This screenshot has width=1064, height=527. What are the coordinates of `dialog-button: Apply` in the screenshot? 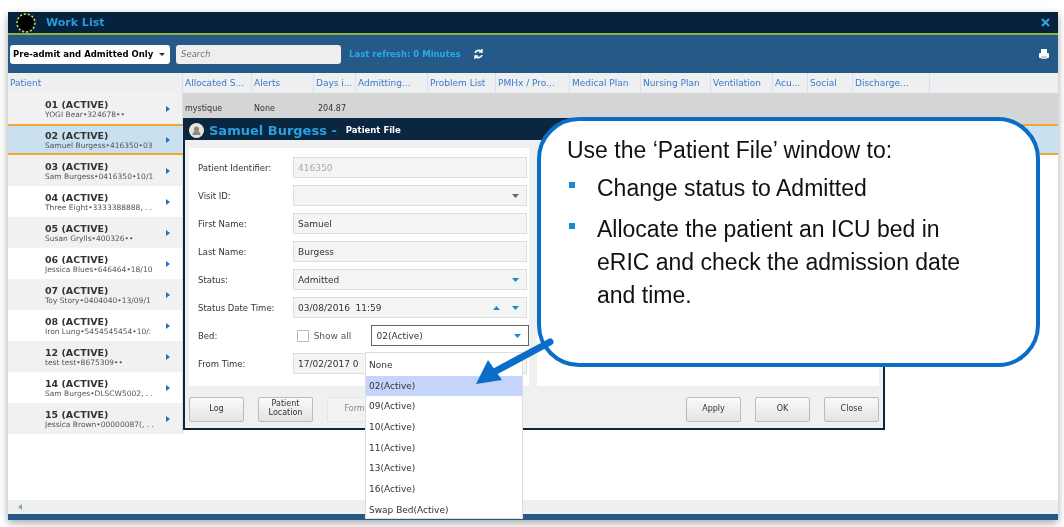 It's located at (713, 409).